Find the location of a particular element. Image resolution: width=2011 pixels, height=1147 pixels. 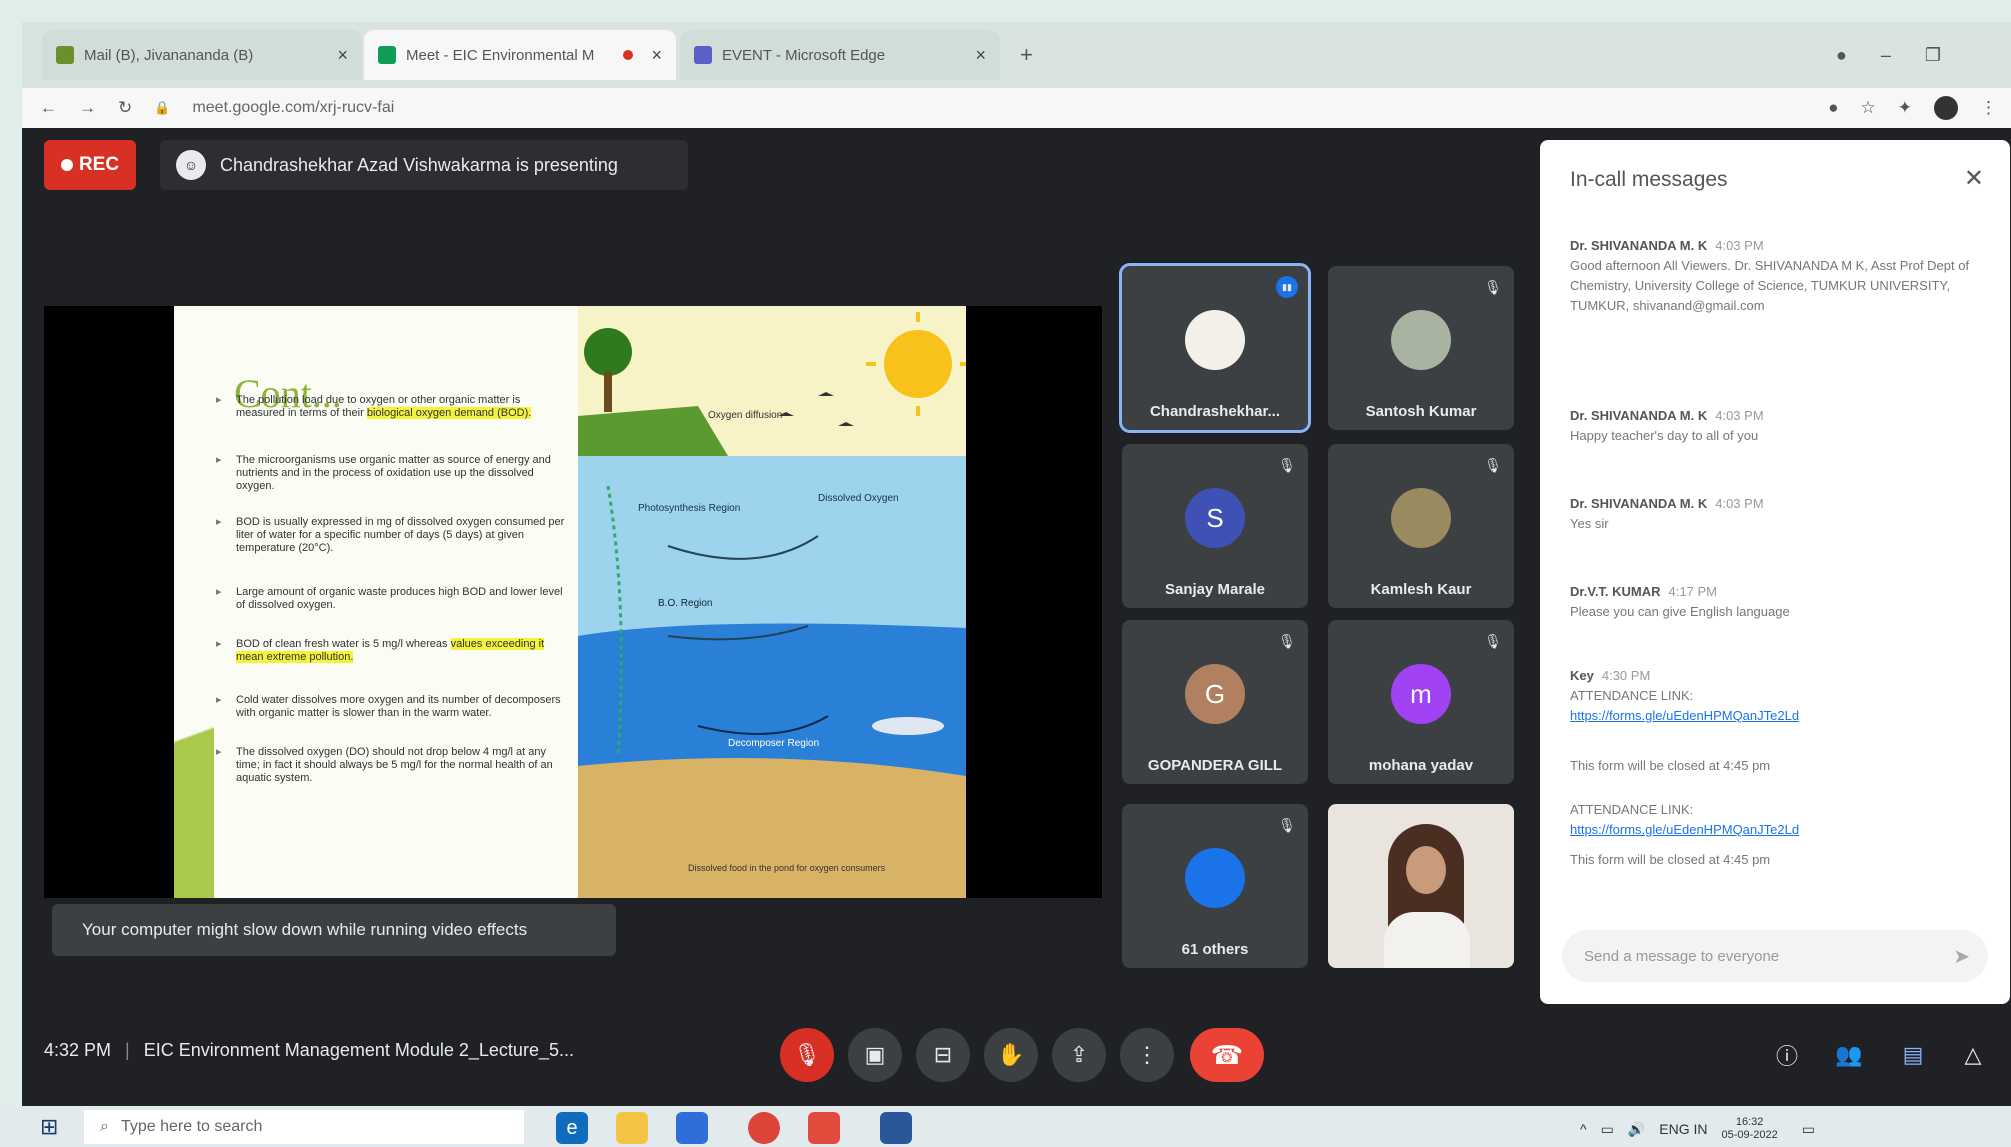

participant-avatar: G is located at coordinates (1215, 694).